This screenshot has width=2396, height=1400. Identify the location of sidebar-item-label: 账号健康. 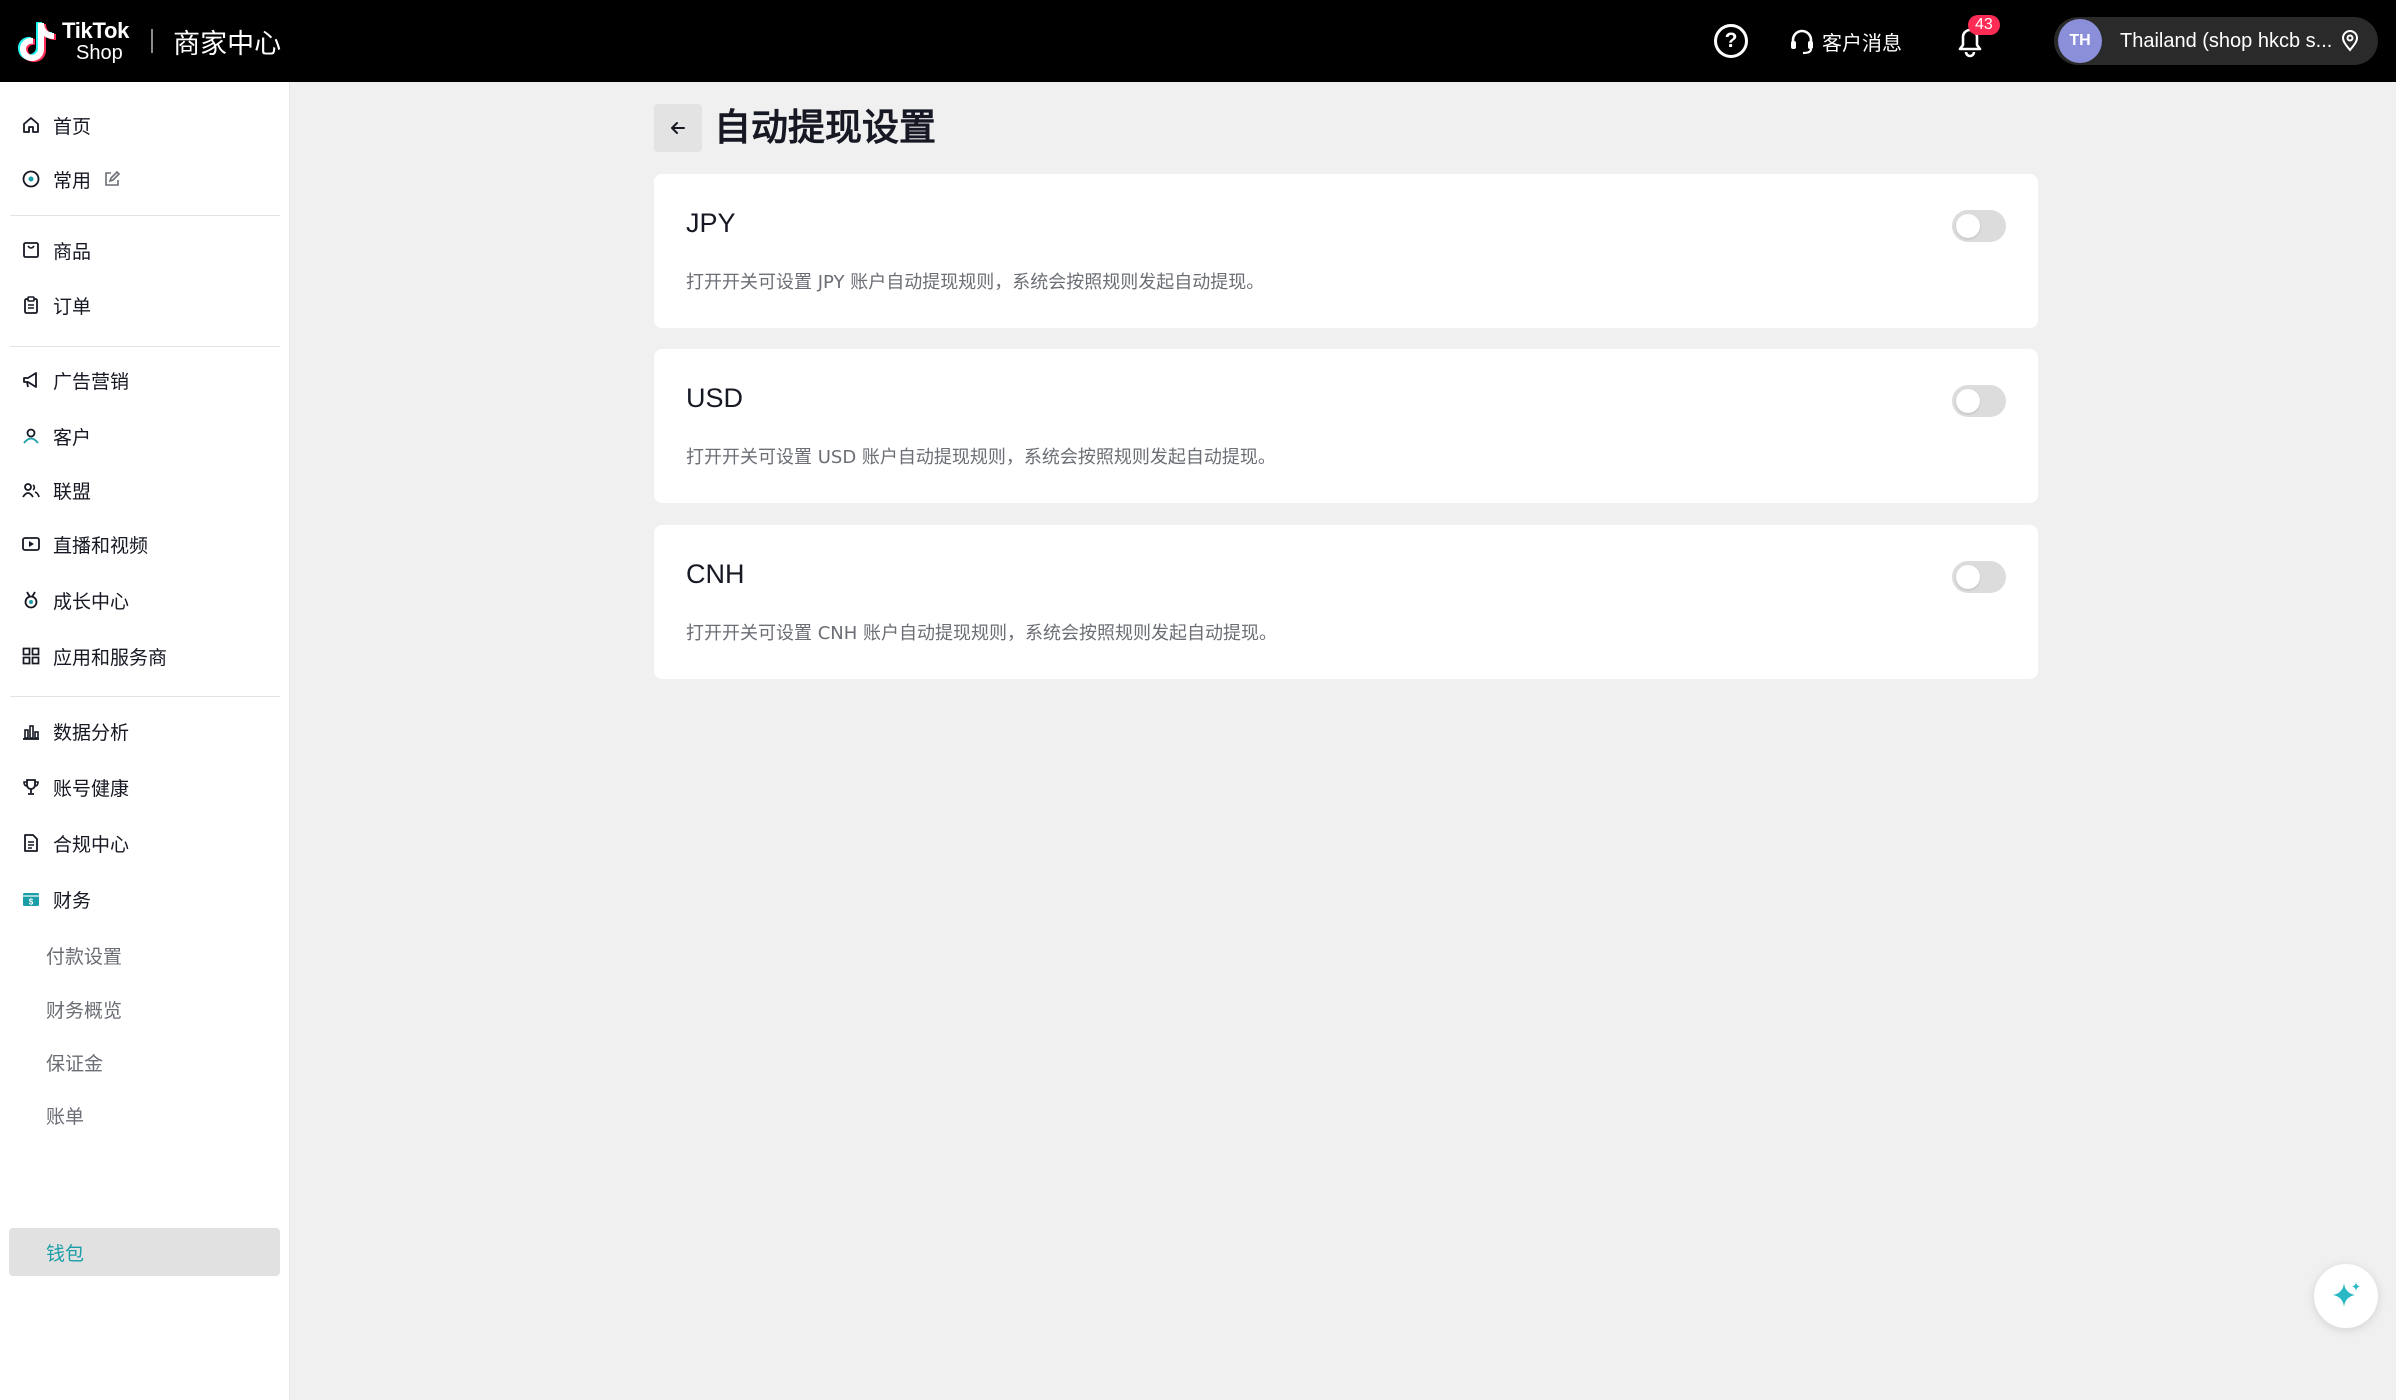
(91, 788).